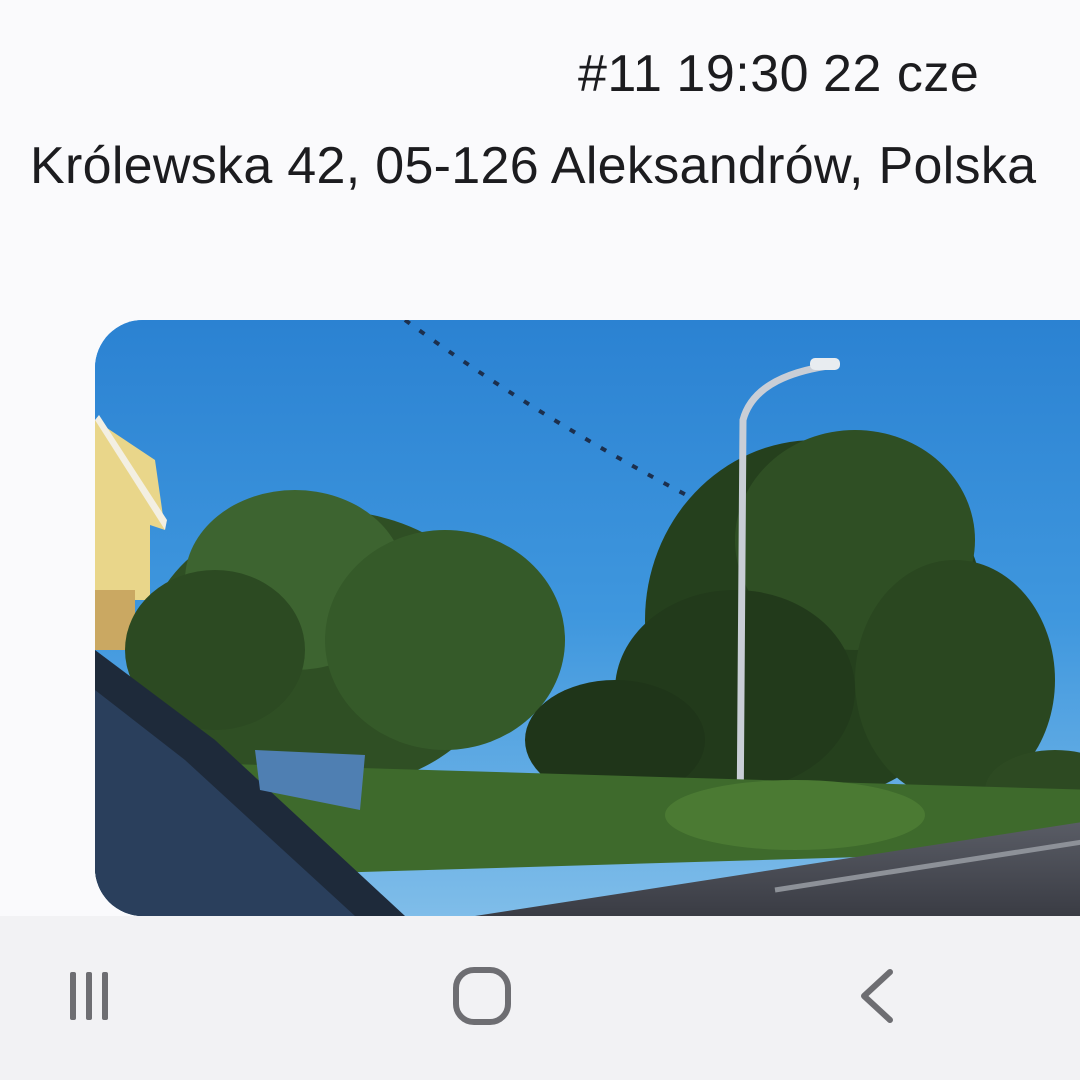 The width and height of the screenshot is (1080, 1080). Describe the element at coordinates (89, 996) in the screenshot. I see `recents-icon` at that location.